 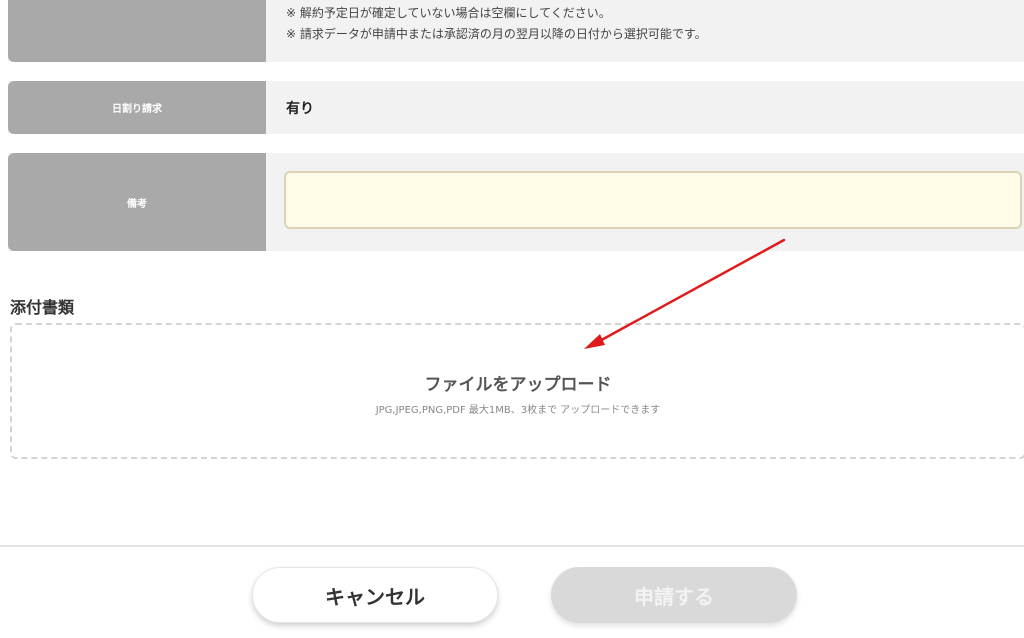 I want to click on remarks-input, so click(x=653, y=200).